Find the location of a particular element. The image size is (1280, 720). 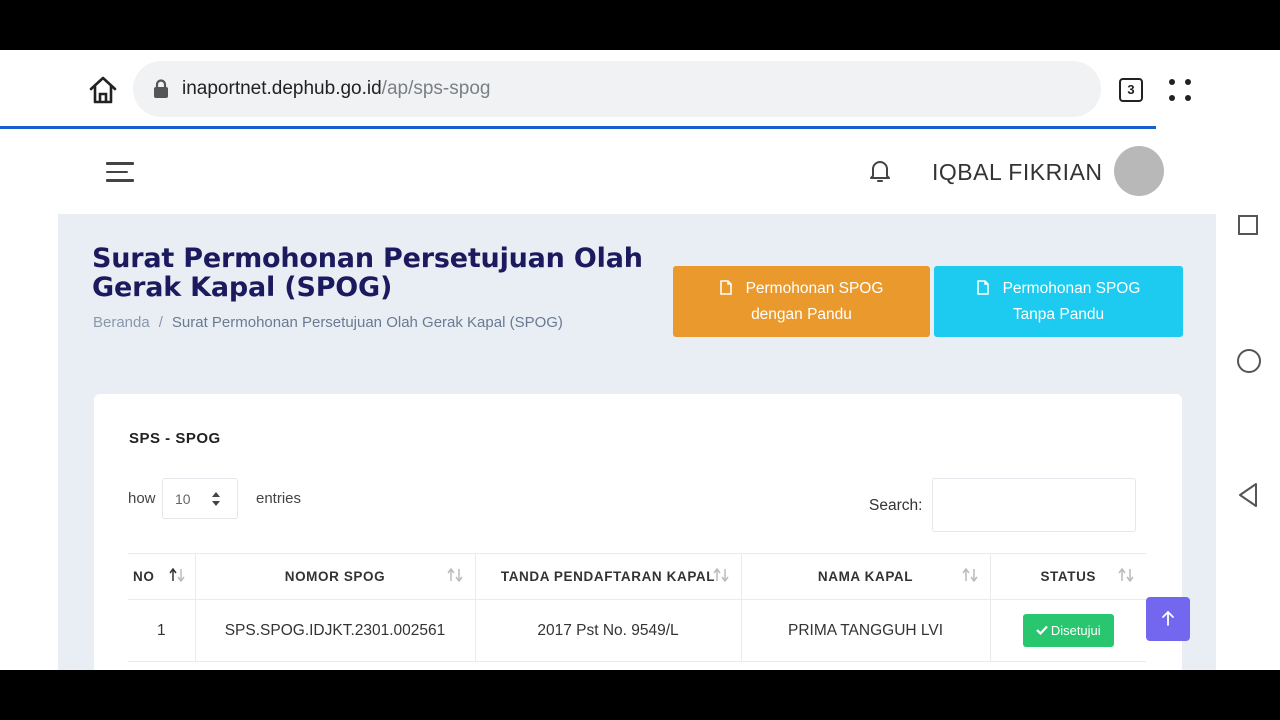

menu-dots-icon is located at coordinates (1180, 90).